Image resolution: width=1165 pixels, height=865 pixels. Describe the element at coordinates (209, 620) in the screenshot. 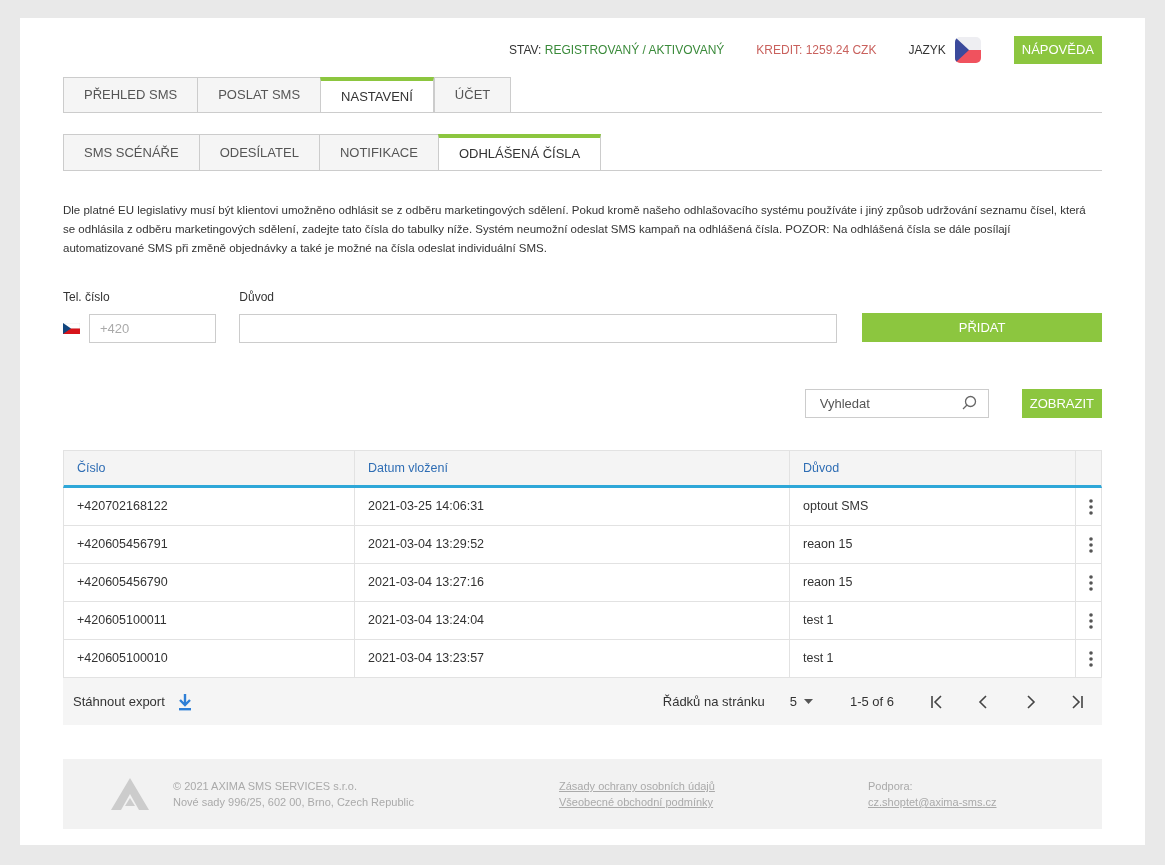

I see `table-cell: +420605100011` at that location.